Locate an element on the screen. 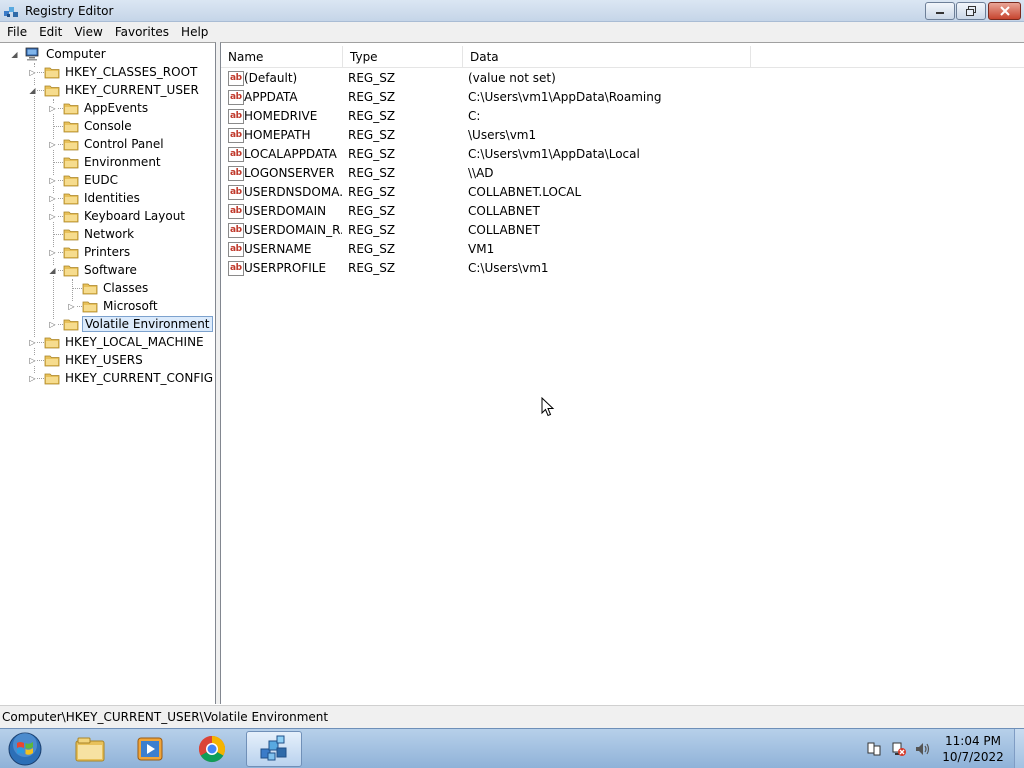 The image size is (1024, 768). menu-help: Help is located at coordinates (194, 32).